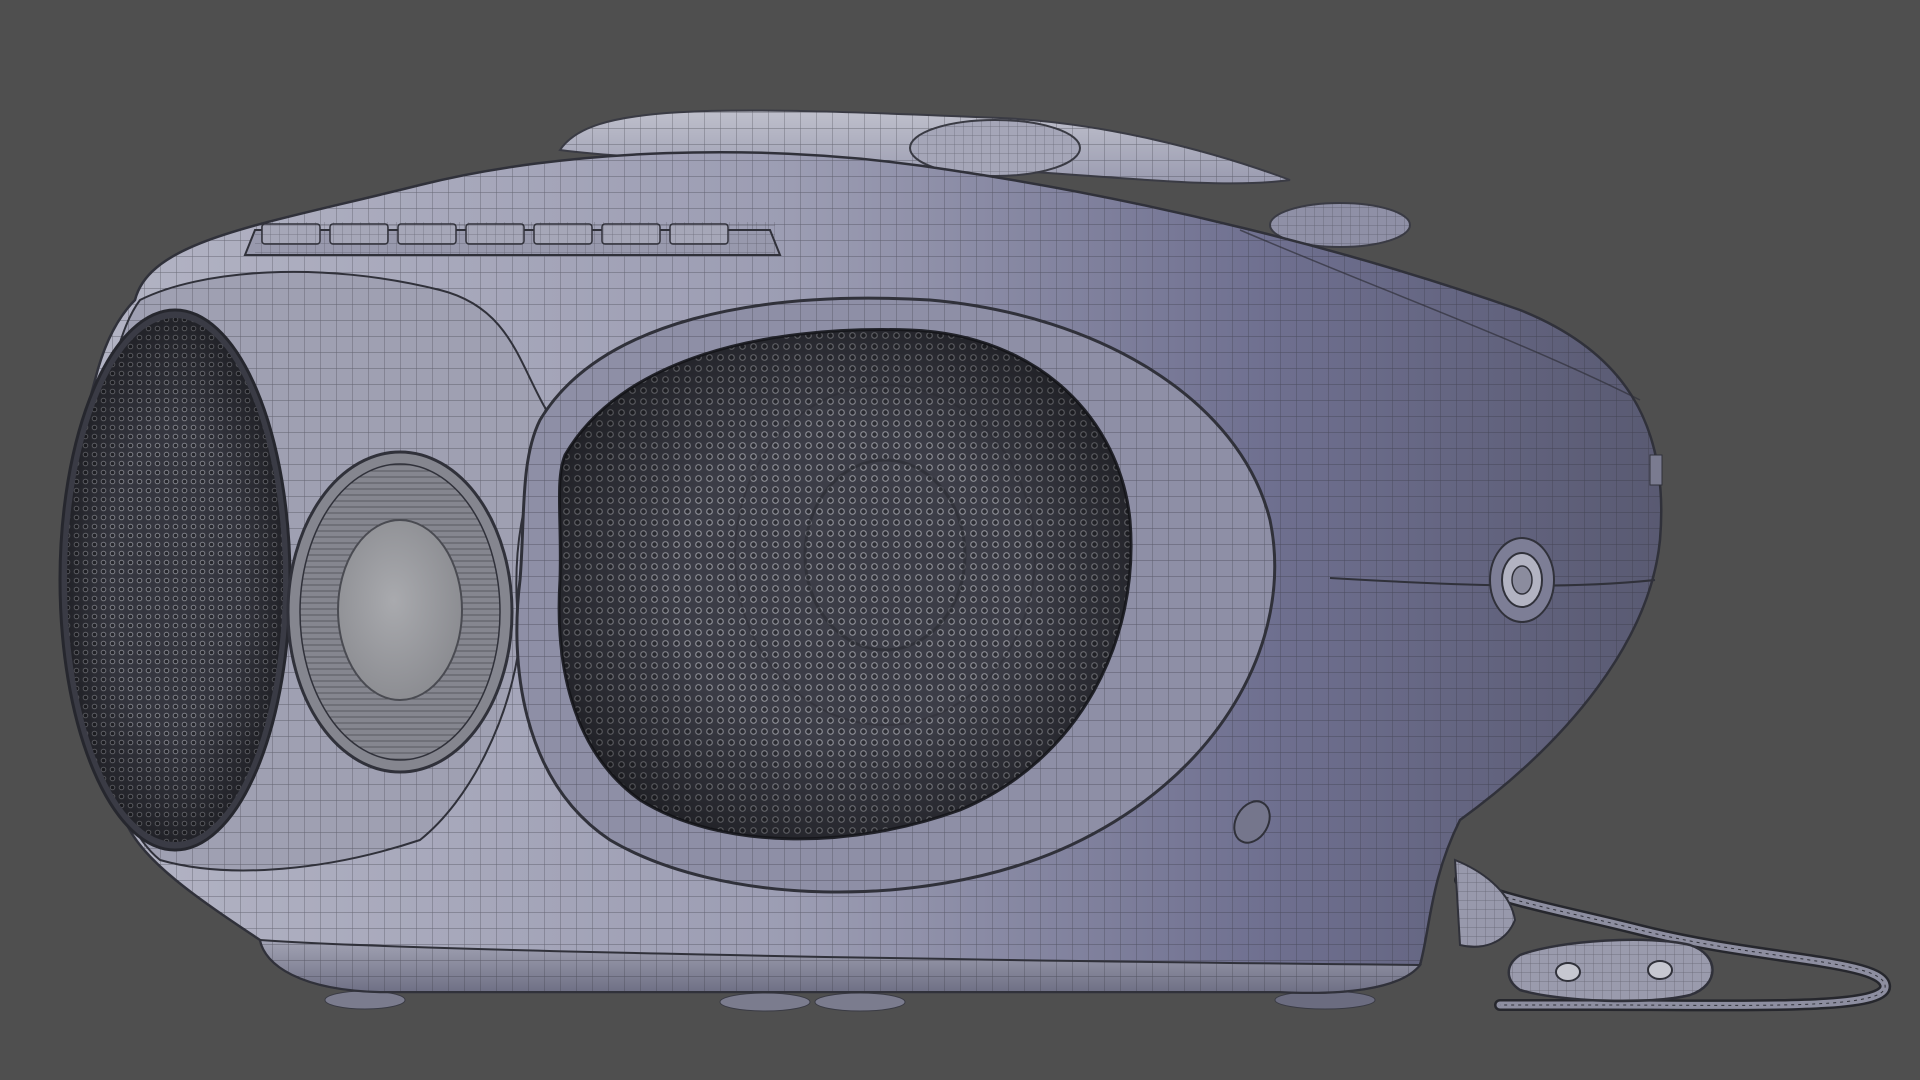 This screenshot has height=1080, width=1920. What do you see at coordinates (1672, 935) in the screenshot?
I see `power-cable` at bounding box center [1672, 935].